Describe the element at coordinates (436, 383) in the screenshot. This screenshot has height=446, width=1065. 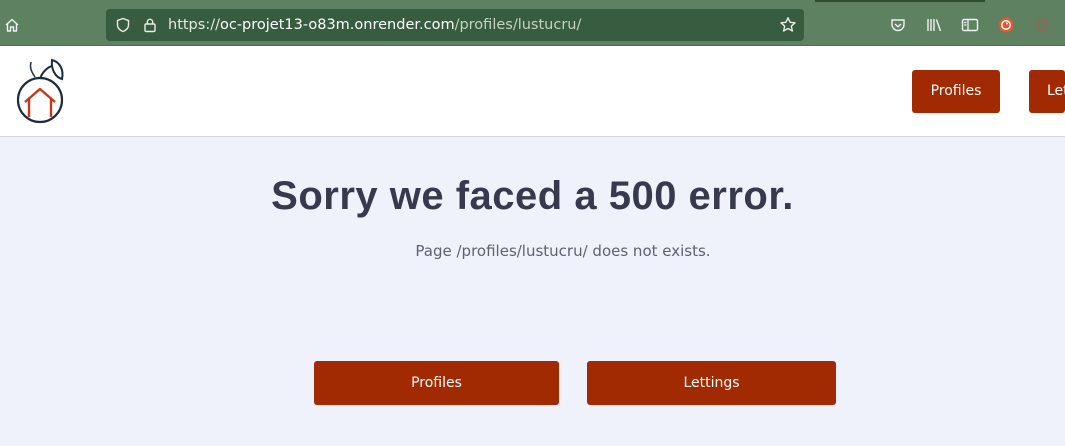
I see `profiles-button: Profiles` at that location.